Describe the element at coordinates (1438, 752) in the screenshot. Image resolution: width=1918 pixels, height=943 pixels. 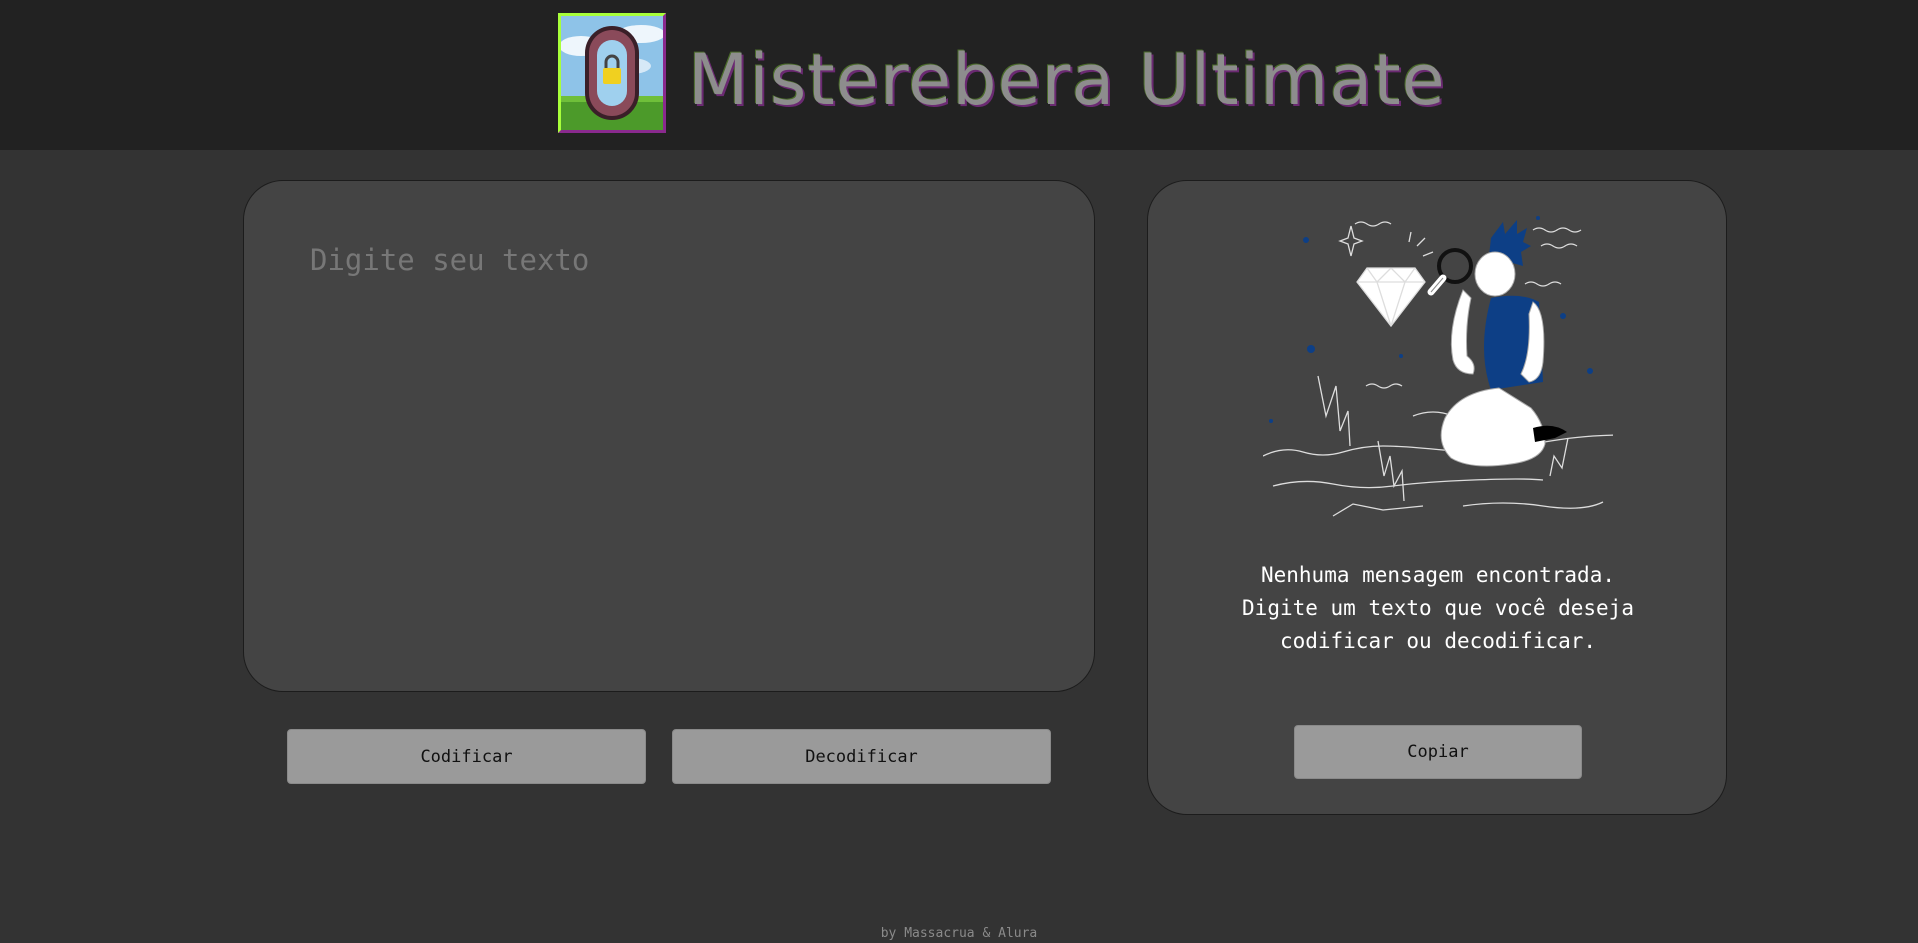
I see `copy-button: Copiar` at that location.